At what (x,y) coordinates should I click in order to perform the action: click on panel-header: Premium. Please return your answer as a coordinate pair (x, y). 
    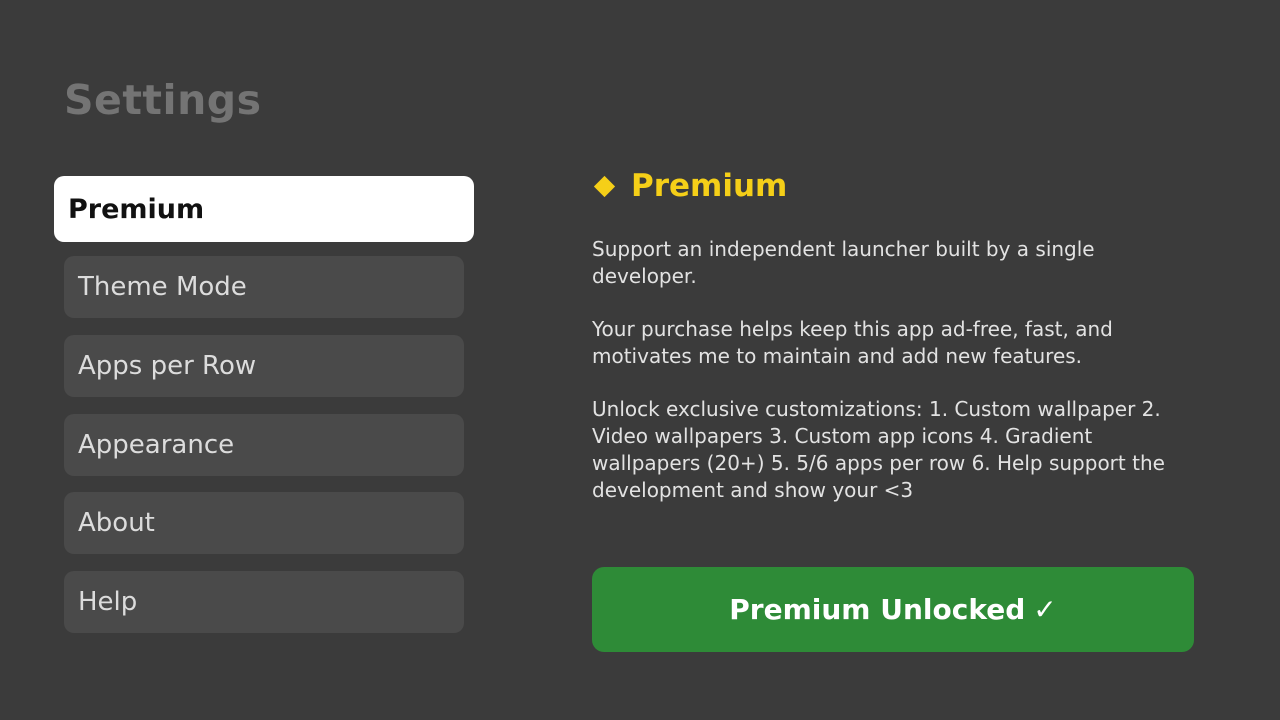
    Looking at the image, I should click on (689, 186).